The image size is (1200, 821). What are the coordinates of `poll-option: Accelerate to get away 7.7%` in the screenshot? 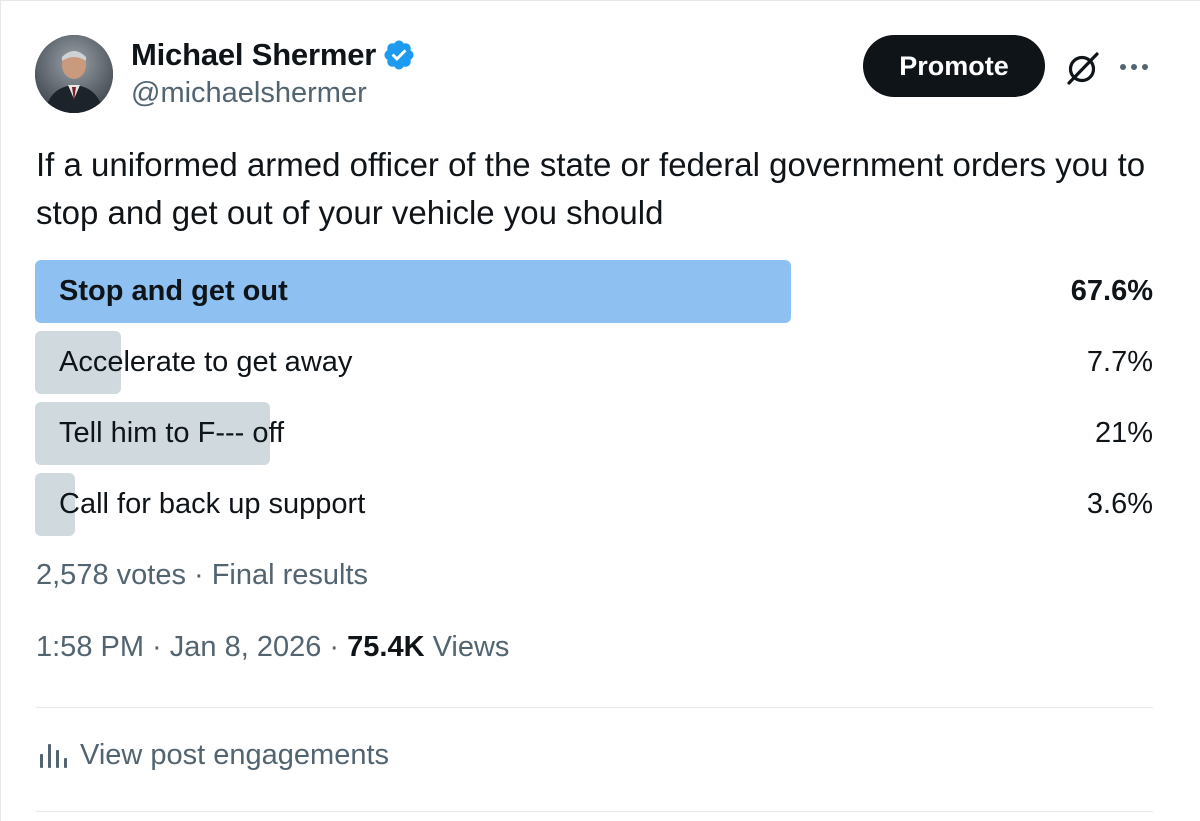 It's located at (594, 362).